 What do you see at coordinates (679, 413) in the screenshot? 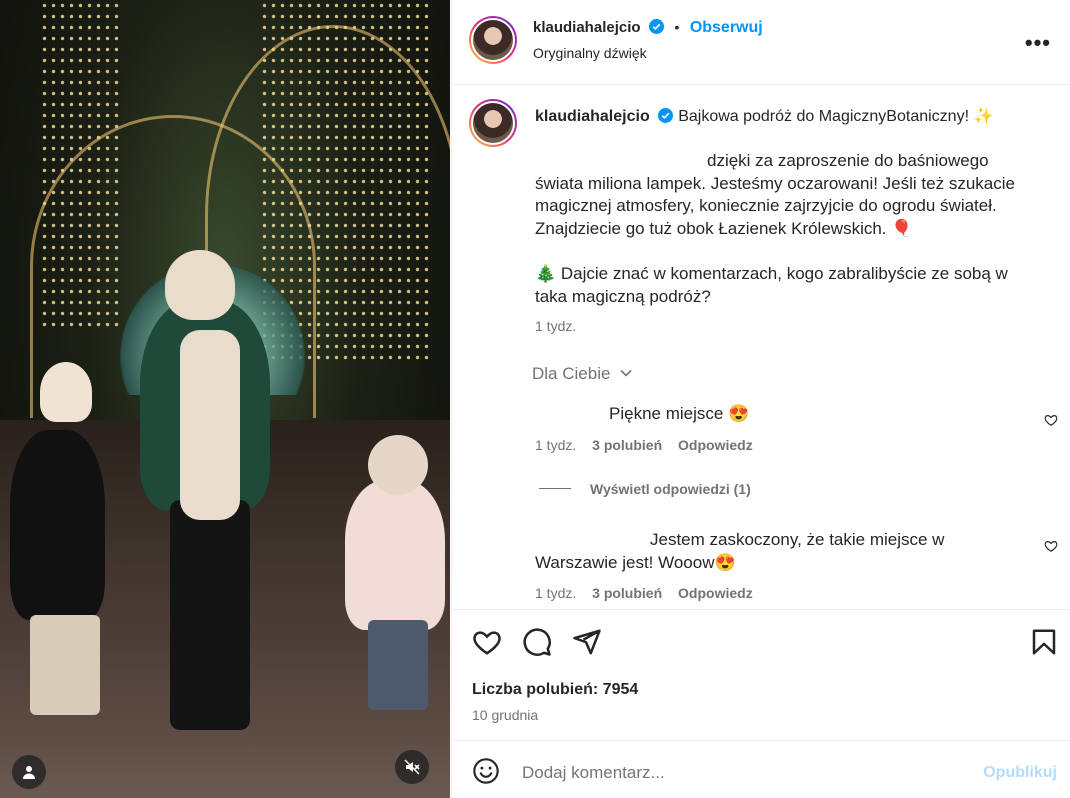
I see `comment-text: Piękne miejsce 😍` at bounding box center [679, 413].